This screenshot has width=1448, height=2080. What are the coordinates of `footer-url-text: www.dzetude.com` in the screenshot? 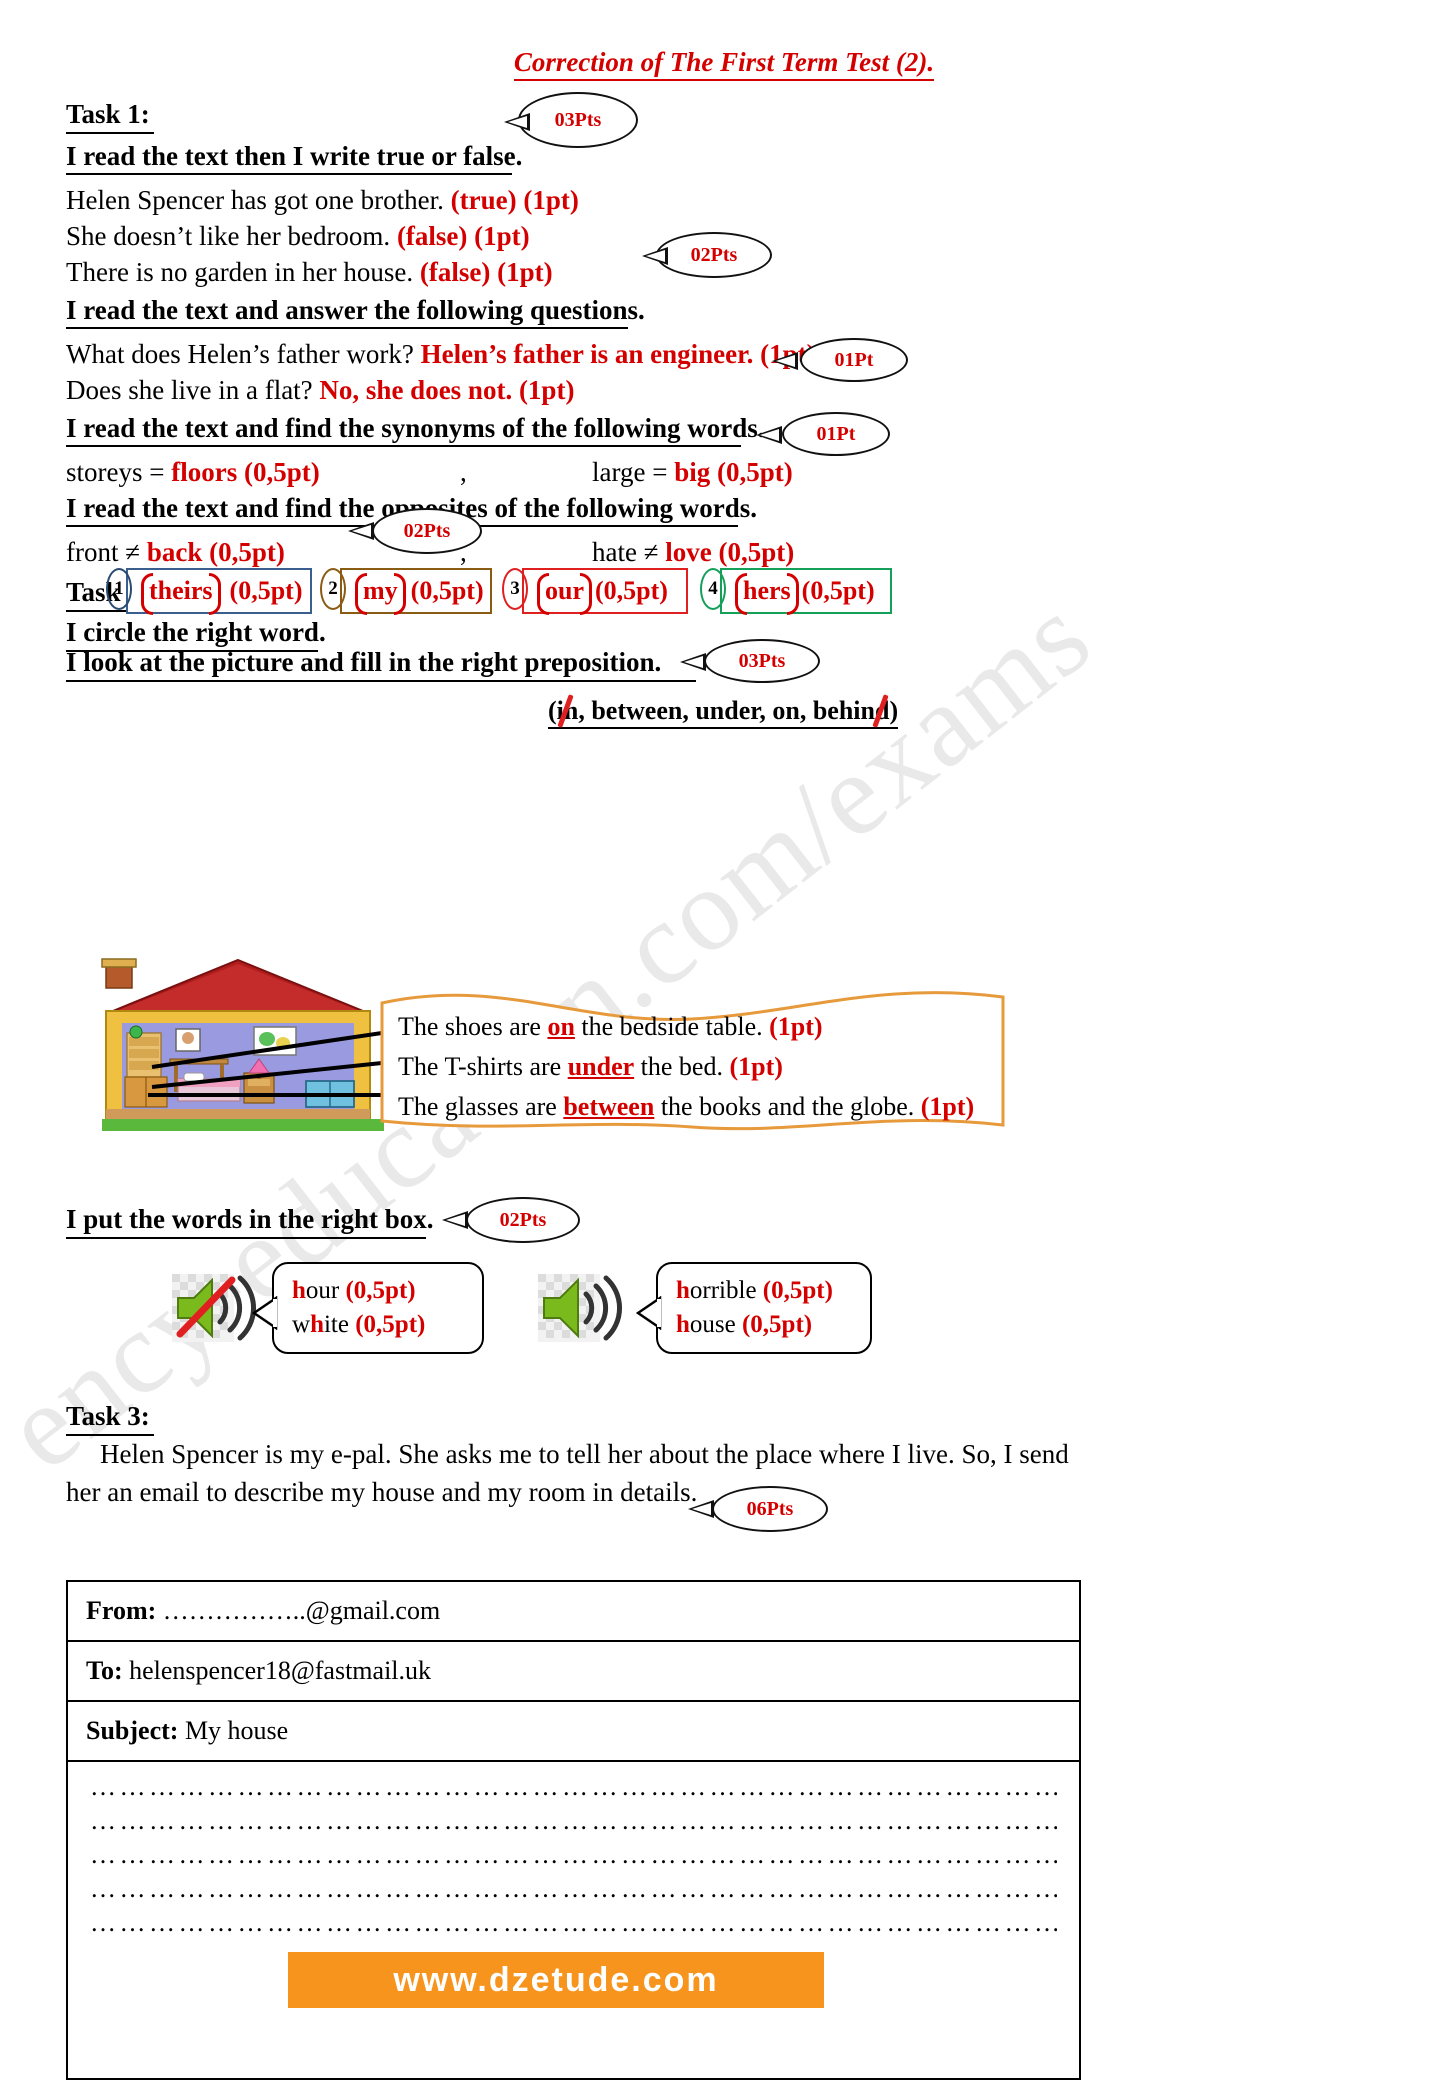 It's located at (556, 1979).